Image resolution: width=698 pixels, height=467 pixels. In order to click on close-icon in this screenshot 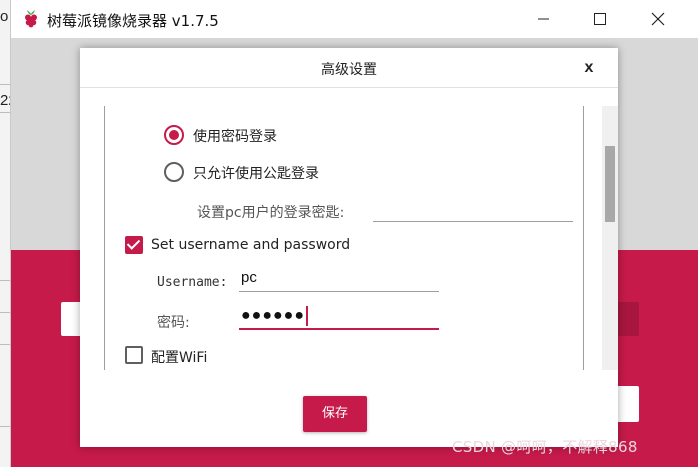, I will do `click(658, 19)`.